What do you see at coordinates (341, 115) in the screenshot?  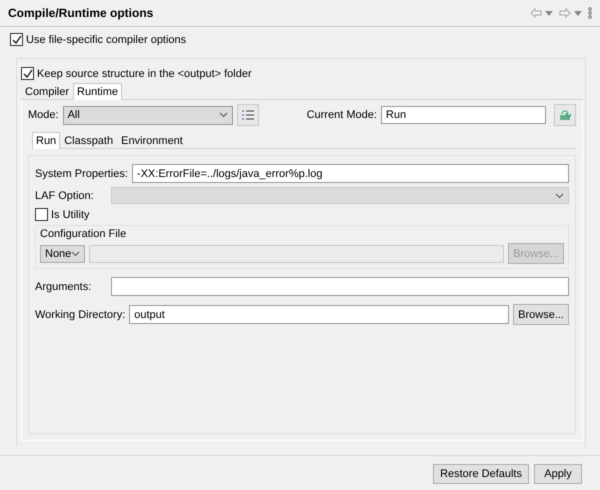 I see `current-mode-label: Current Mode:` at bounding box center [341, 115].